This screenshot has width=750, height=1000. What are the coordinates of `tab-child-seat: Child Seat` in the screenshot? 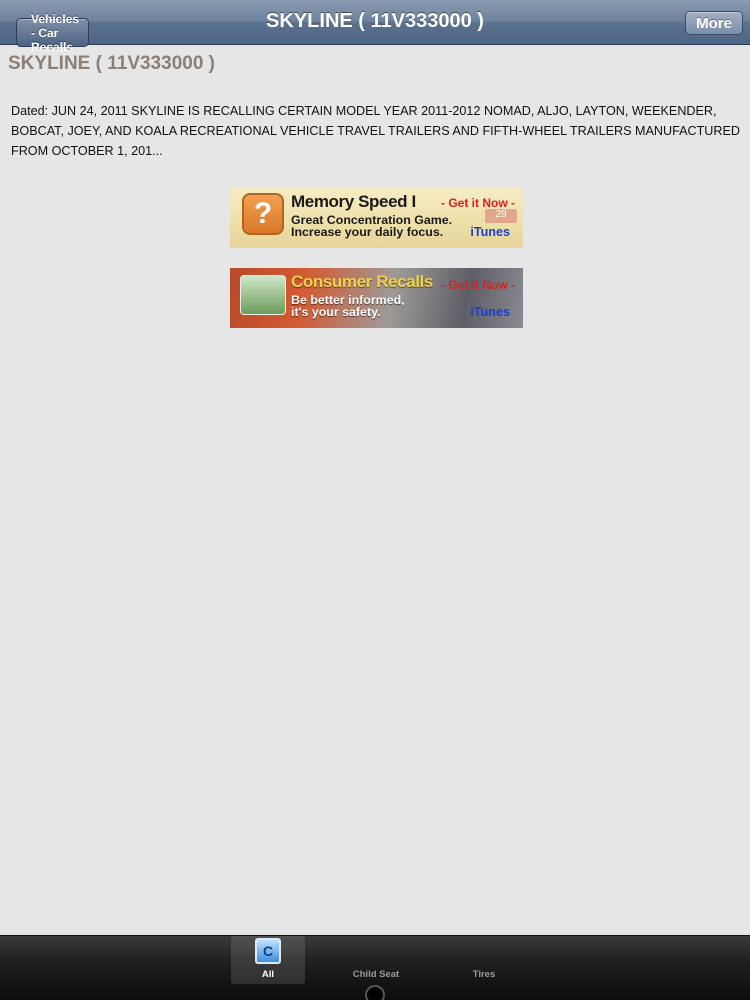 It's located at (376, 960).